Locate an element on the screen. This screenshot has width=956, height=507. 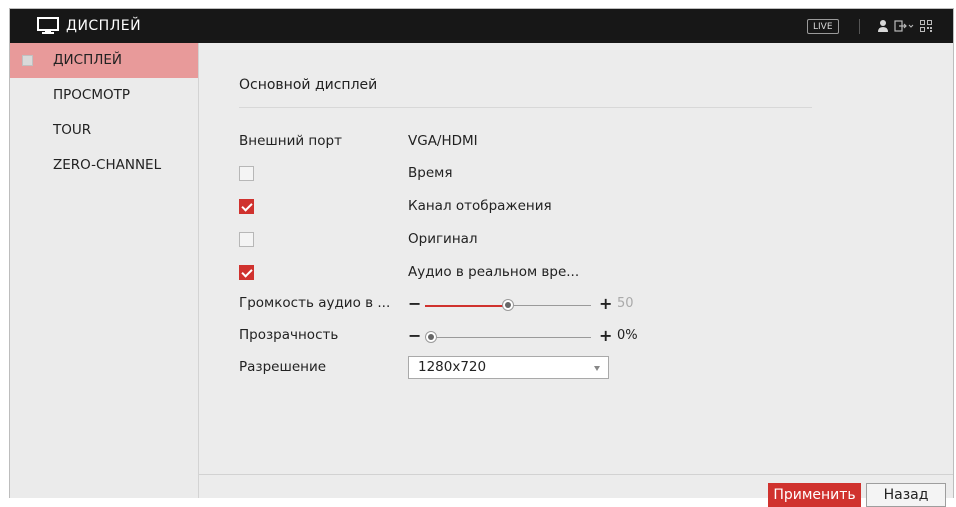
volume-value: 50 is located at coordinates (625, 303).